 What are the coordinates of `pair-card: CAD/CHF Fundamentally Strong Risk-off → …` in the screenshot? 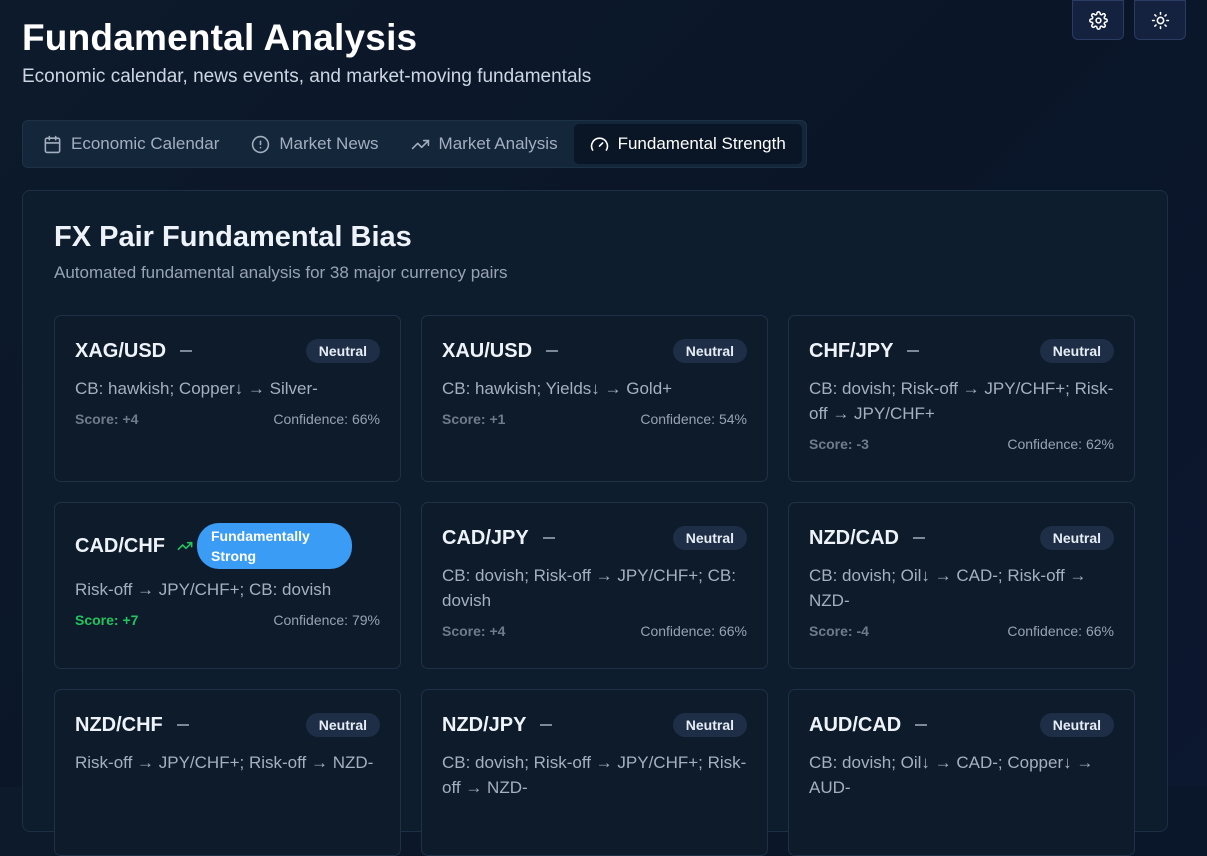 It's located at (227, 585).